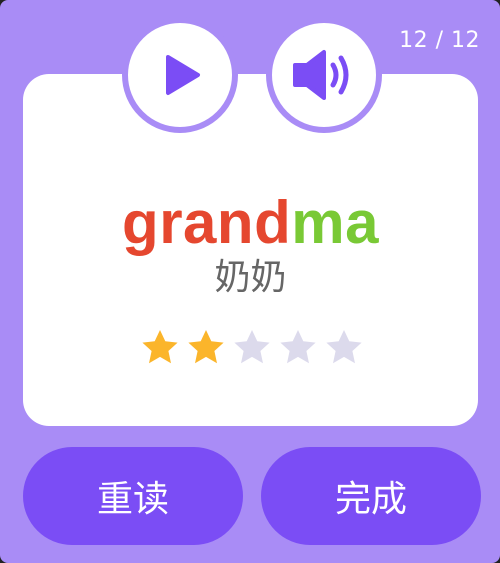 The height and width of the screenshot is (563, 500). Describe the element at coordinates (335, 222) in the screenshot. I see `word-part-2: ma` at that location.